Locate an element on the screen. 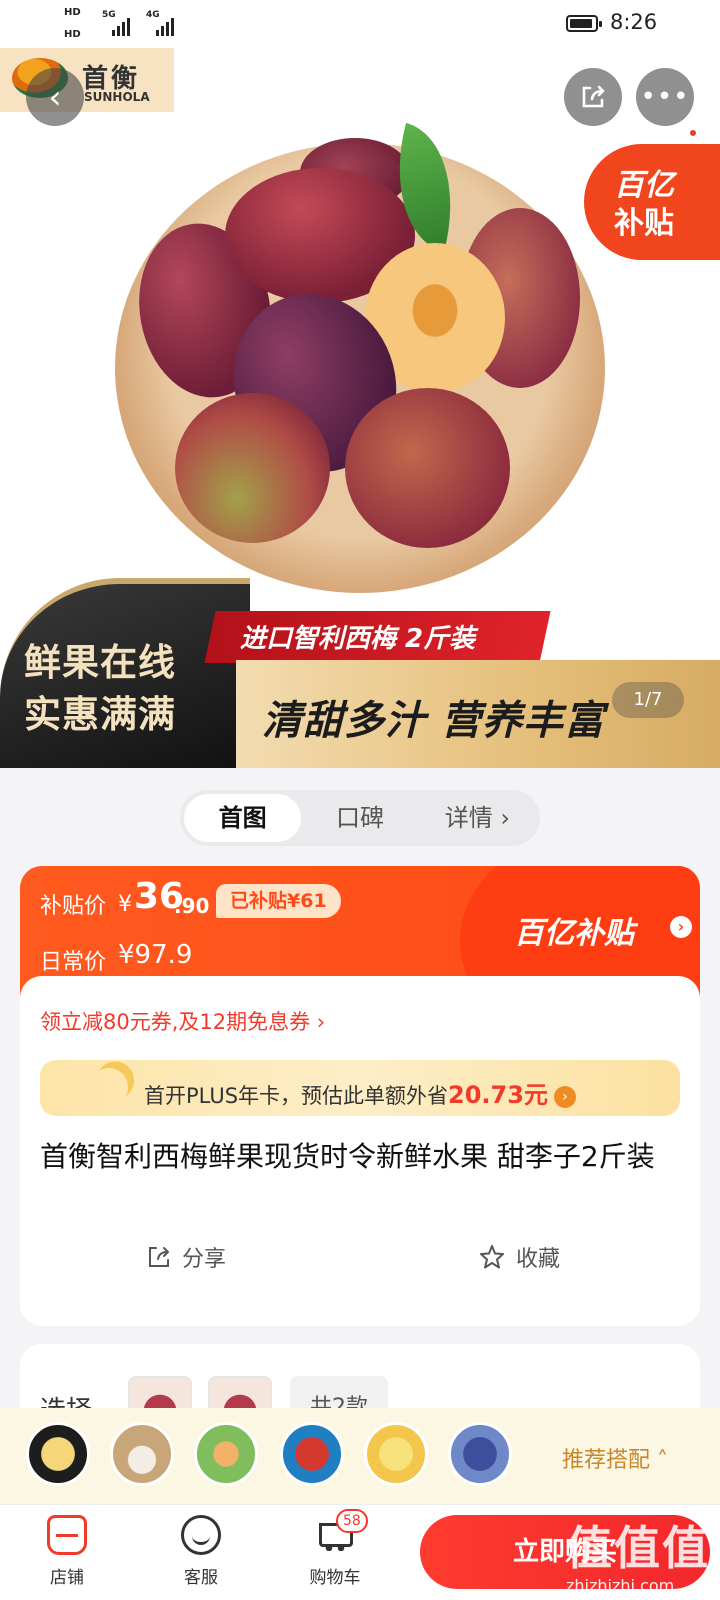 The width and height of the screenshot is (720, 1600). subsidy-badge: 百亿 补贴 is located at coordinates (652, 202).